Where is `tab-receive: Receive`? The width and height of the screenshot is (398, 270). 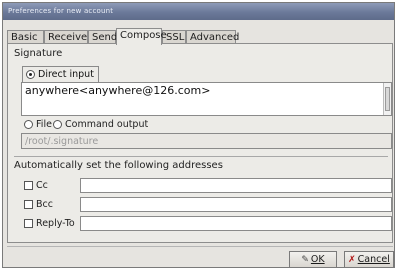
tab-receive: Receive is located at coordinates (66, 37).